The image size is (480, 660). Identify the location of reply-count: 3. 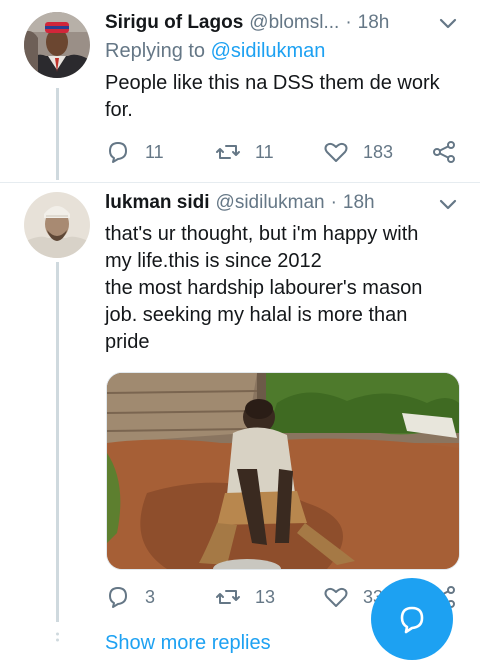
(150, 596).